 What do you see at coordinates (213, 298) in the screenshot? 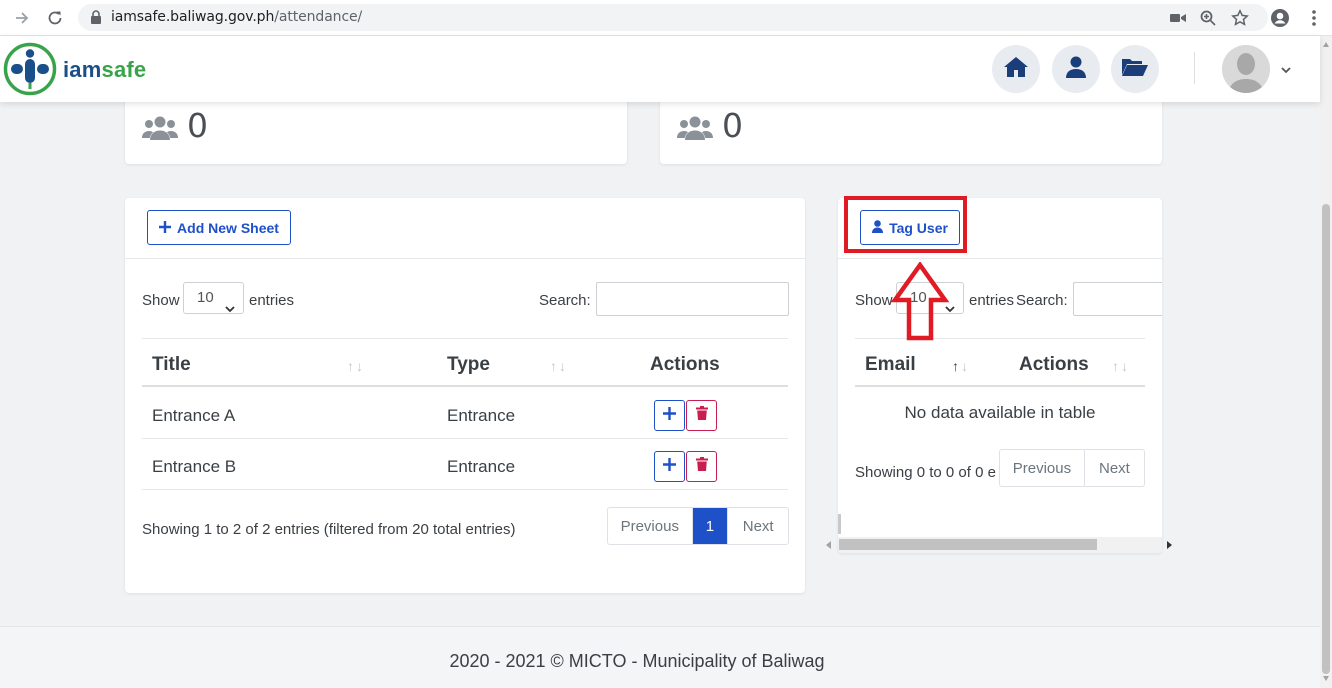
I see `entries-select: 10` at bounding box center [213, 298].